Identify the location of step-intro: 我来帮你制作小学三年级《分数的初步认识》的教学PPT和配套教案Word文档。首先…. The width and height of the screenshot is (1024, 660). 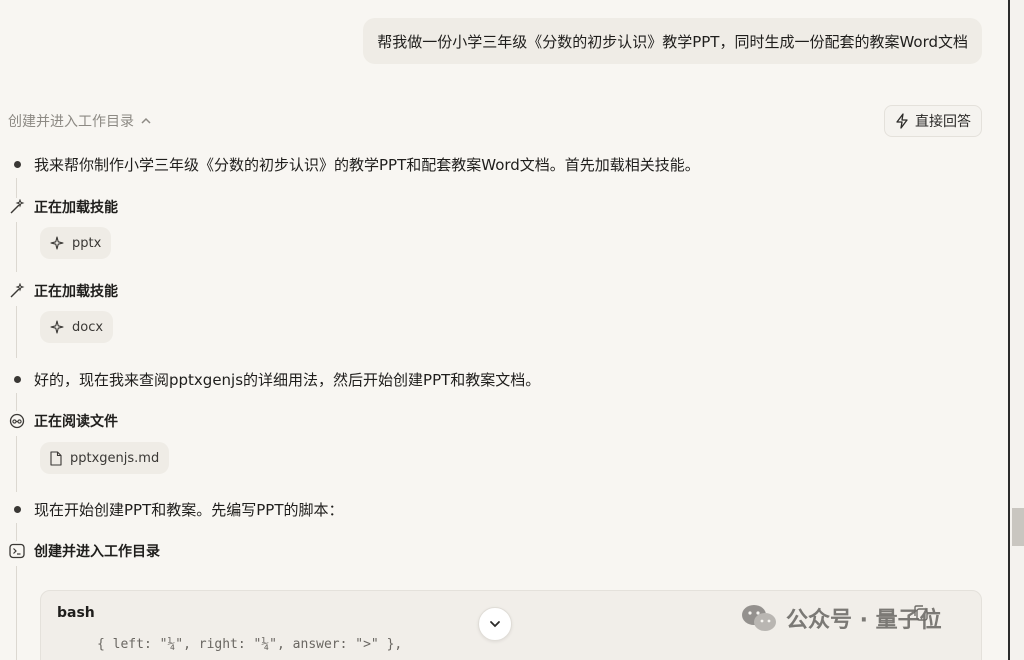
(350, 164).